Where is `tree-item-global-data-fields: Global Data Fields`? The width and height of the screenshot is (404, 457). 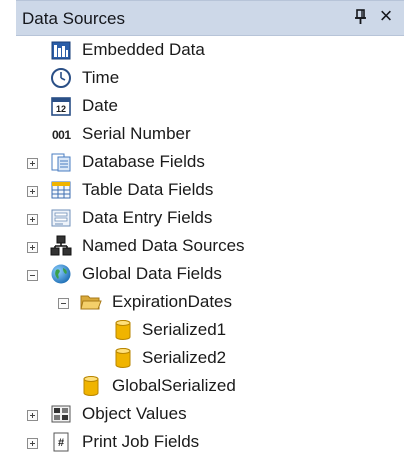
tree-item-global-data-fields: Global Data Fields is located at coordinates (202, 275).